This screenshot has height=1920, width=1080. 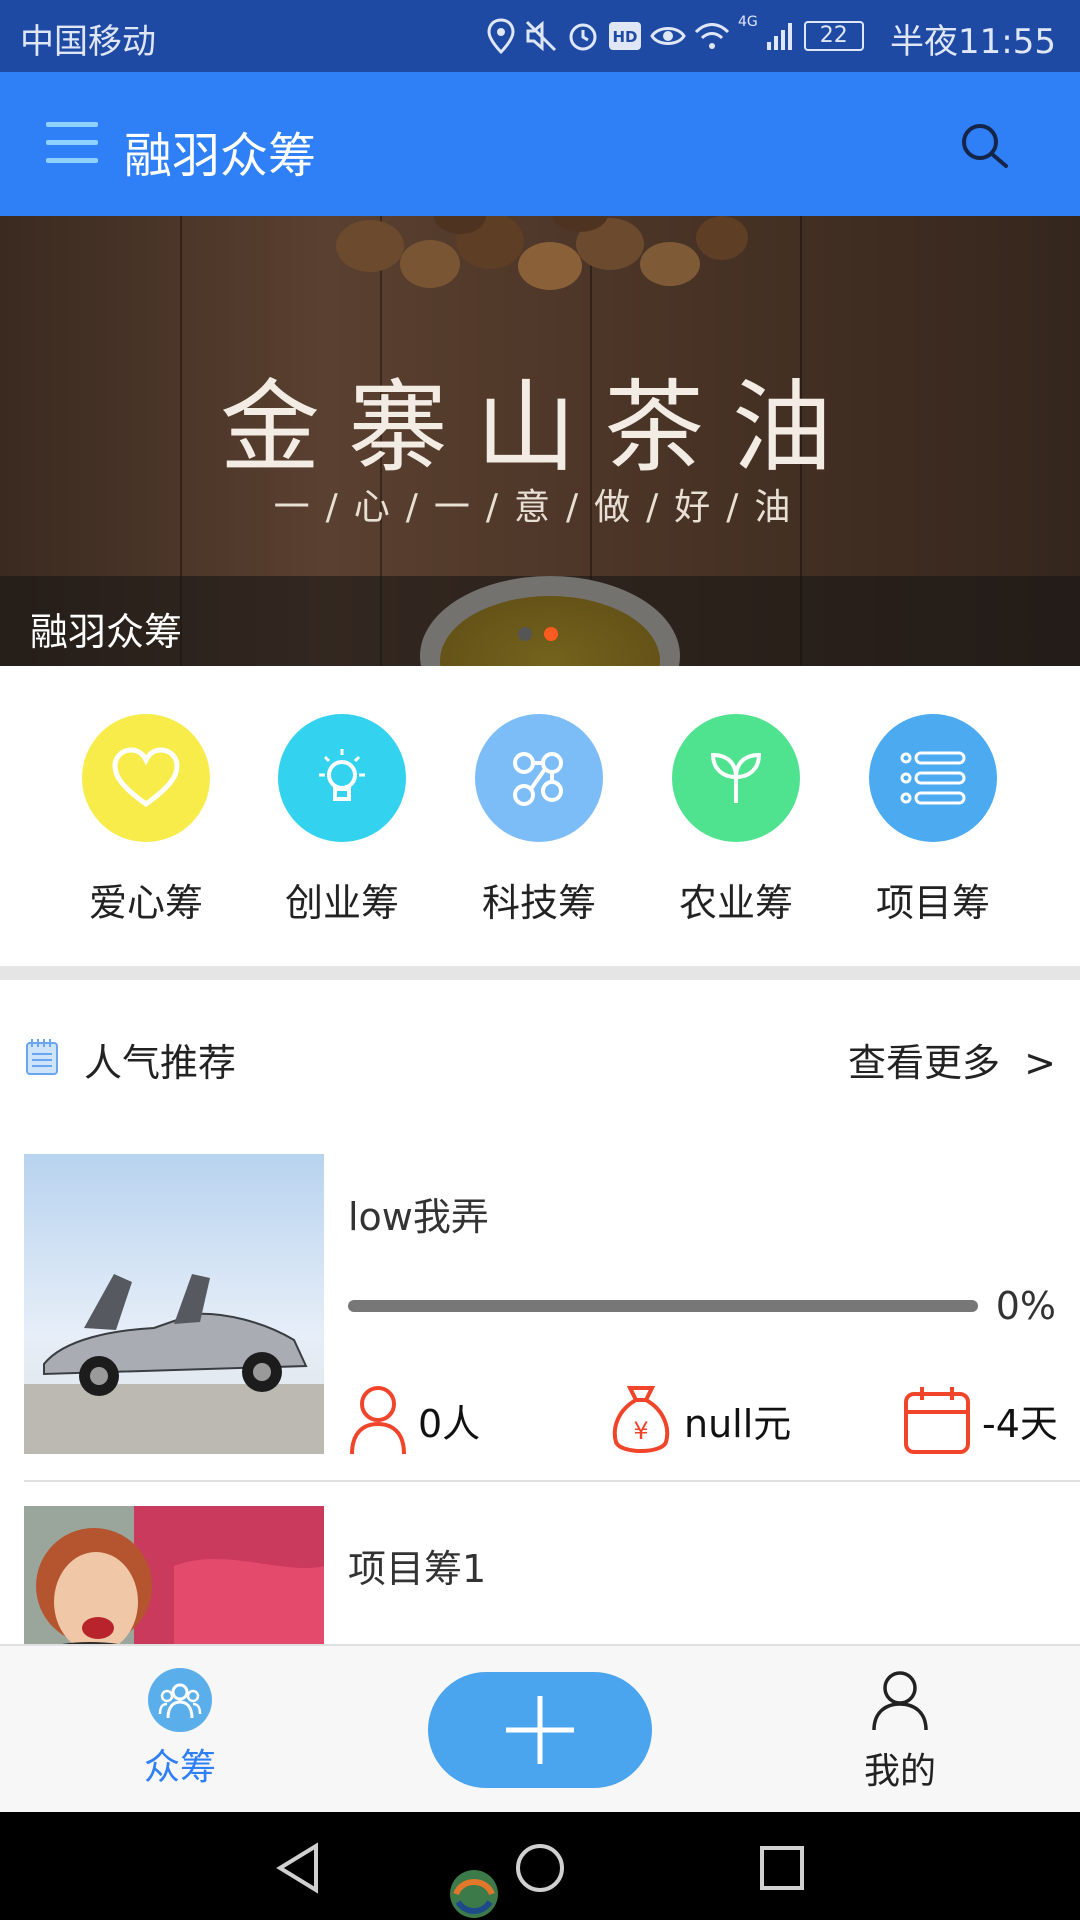 I want to click on home-icon, so click(x=540, y=1868).